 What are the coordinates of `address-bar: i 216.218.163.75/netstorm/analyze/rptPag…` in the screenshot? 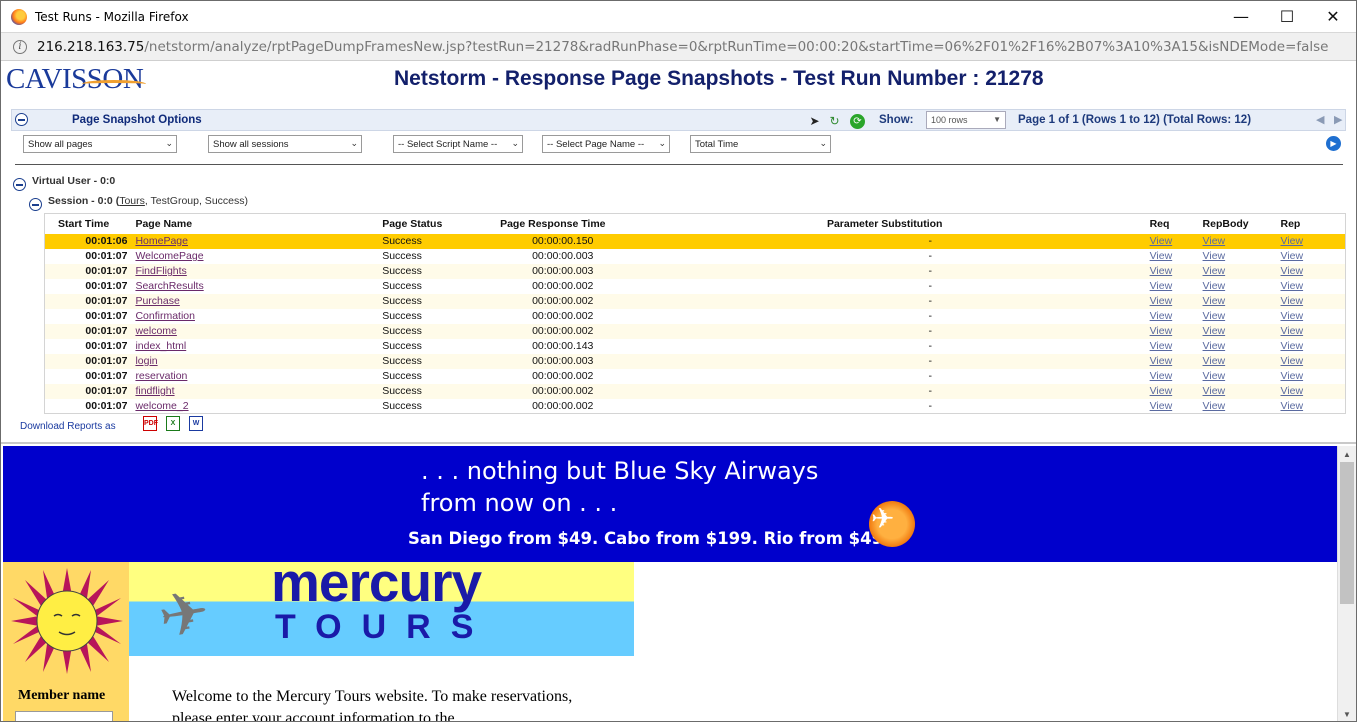 It's located at (678, 46).